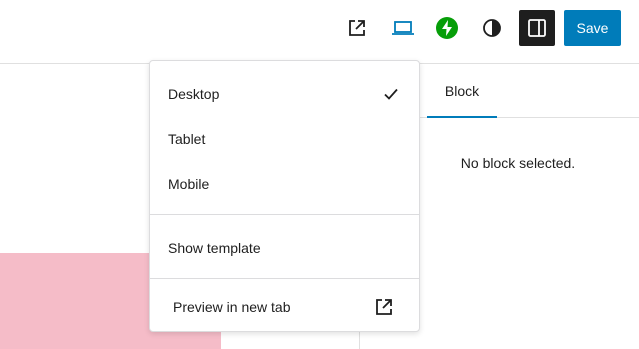 The image size is (639, 349). What do you see at coordinates (232, 307) in the screenshot?
I see `menu-item-label: Preview in new tab` at bounding box center [232, 307].